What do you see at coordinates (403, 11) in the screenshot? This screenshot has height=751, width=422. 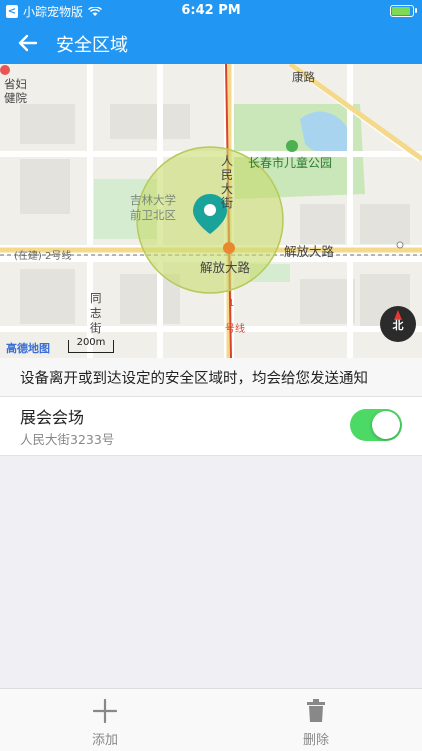 I see `battery-icon` at bounding box center [403, 11].